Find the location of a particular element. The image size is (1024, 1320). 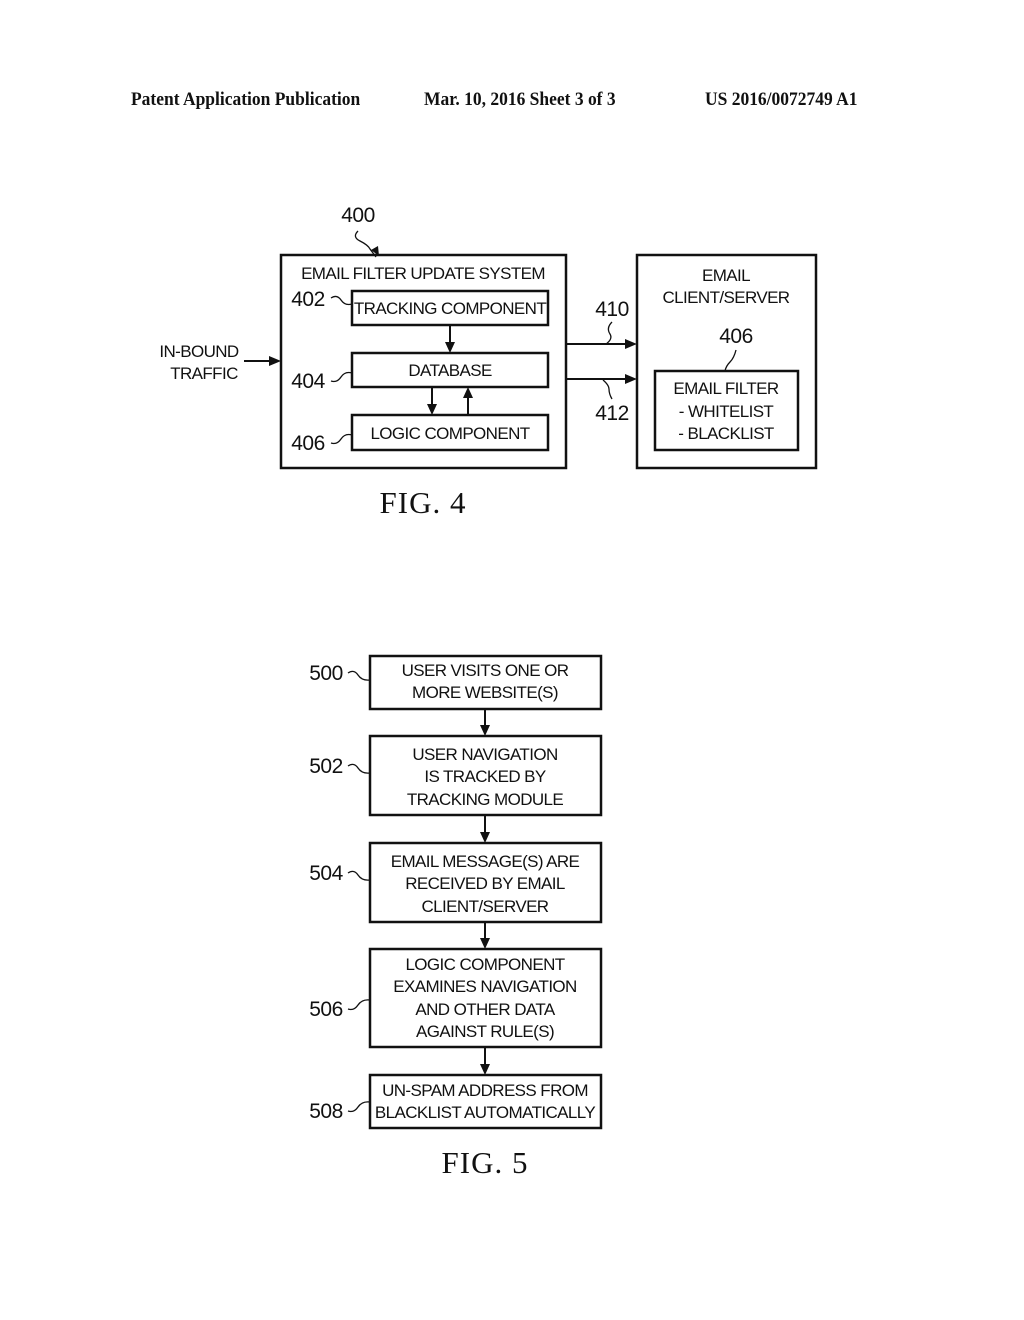

inbound-arrowhead is located at coordinates (275, 361).